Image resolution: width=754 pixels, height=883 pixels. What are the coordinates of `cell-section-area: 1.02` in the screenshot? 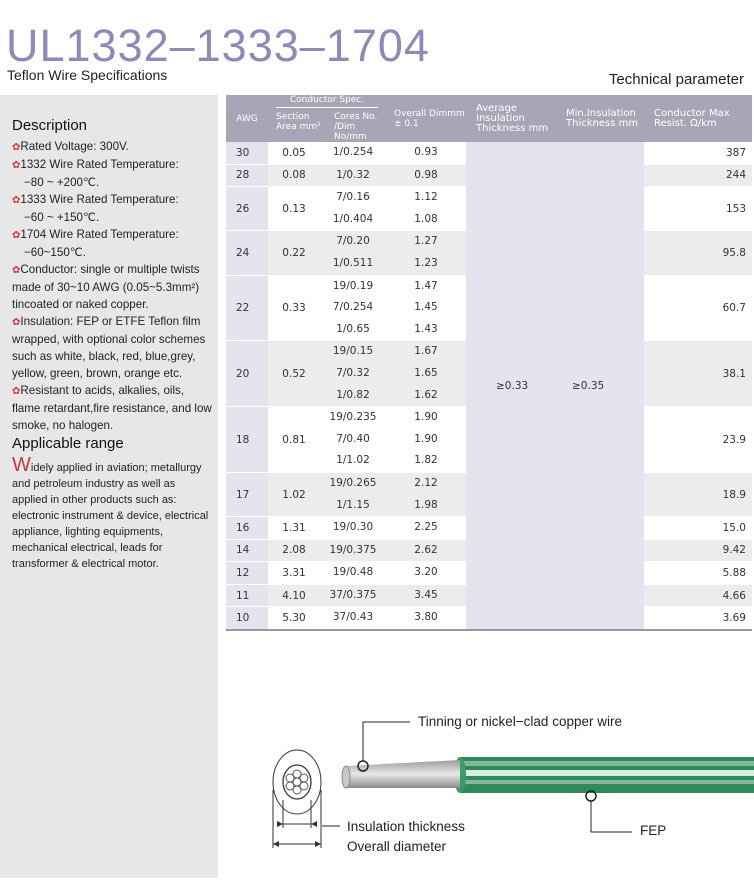 It's located at (294, 495).